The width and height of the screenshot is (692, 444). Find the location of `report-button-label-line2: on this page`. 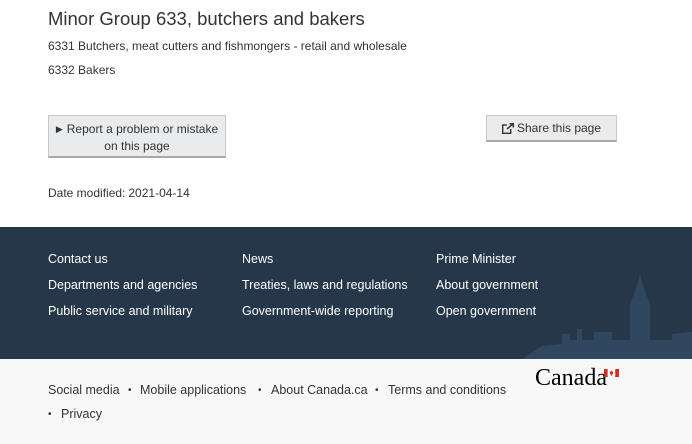

report-button-label-line2: on this page is located at coordinates (137, 146).